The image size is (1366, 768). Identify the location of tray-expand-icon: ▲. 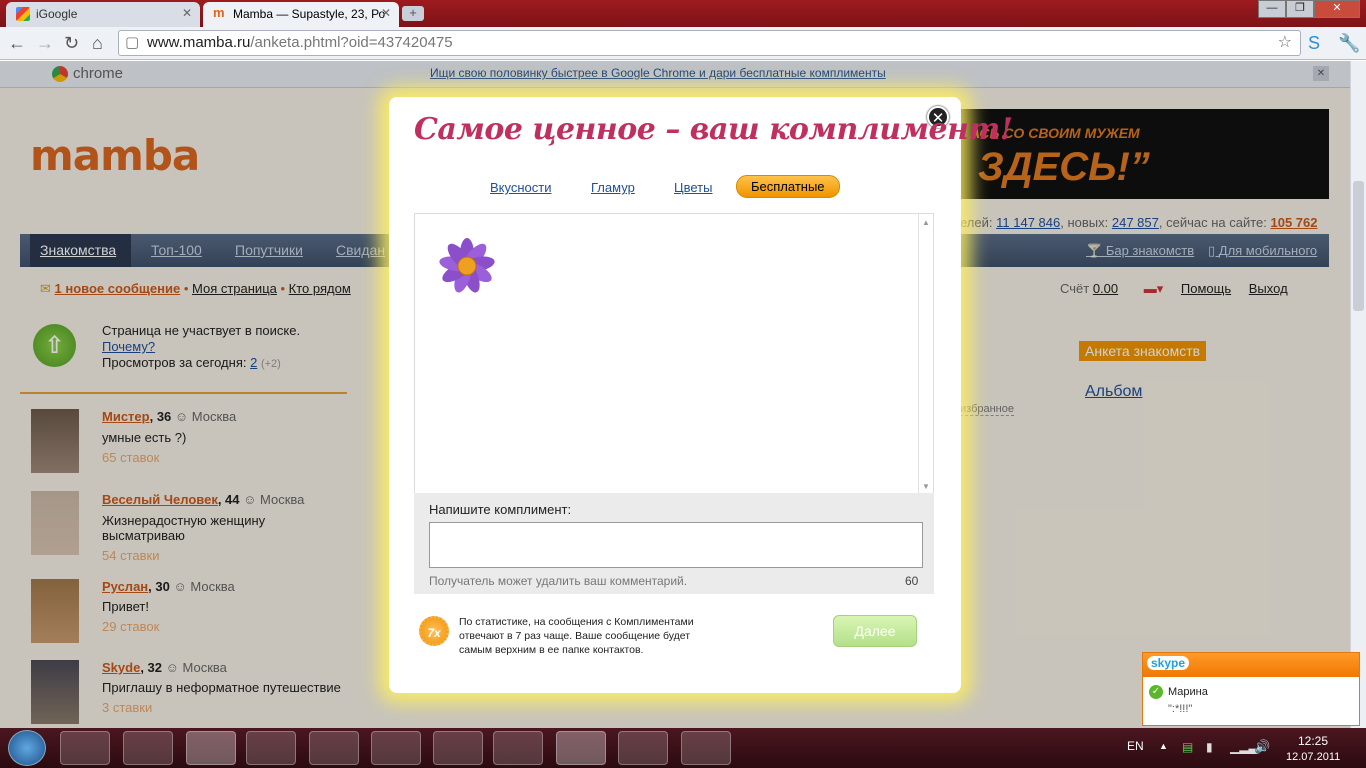
(1163, 746).